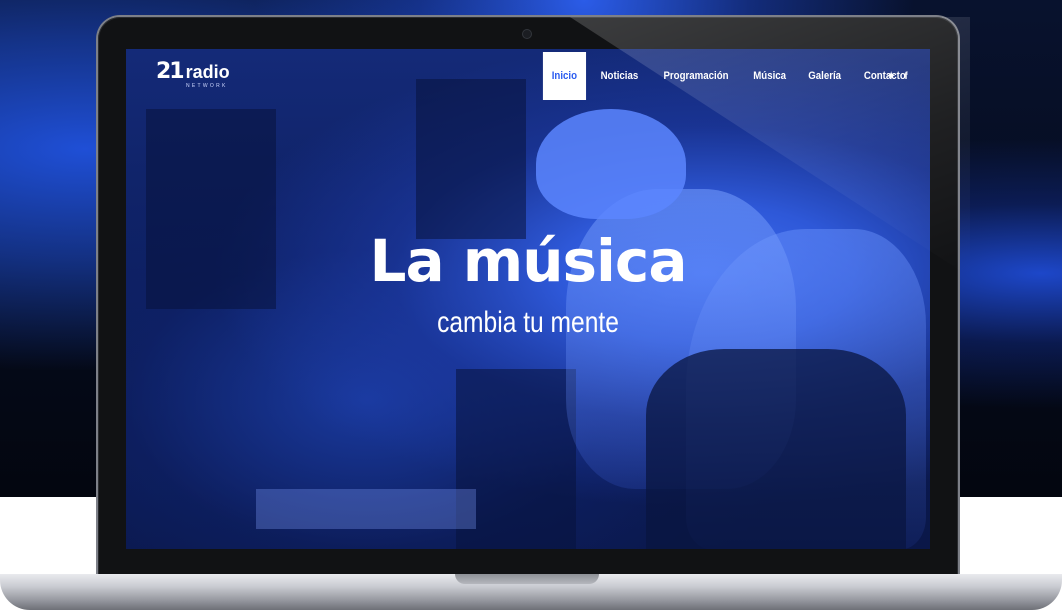  I want to click on logo-name: radio, so click(207, 72).